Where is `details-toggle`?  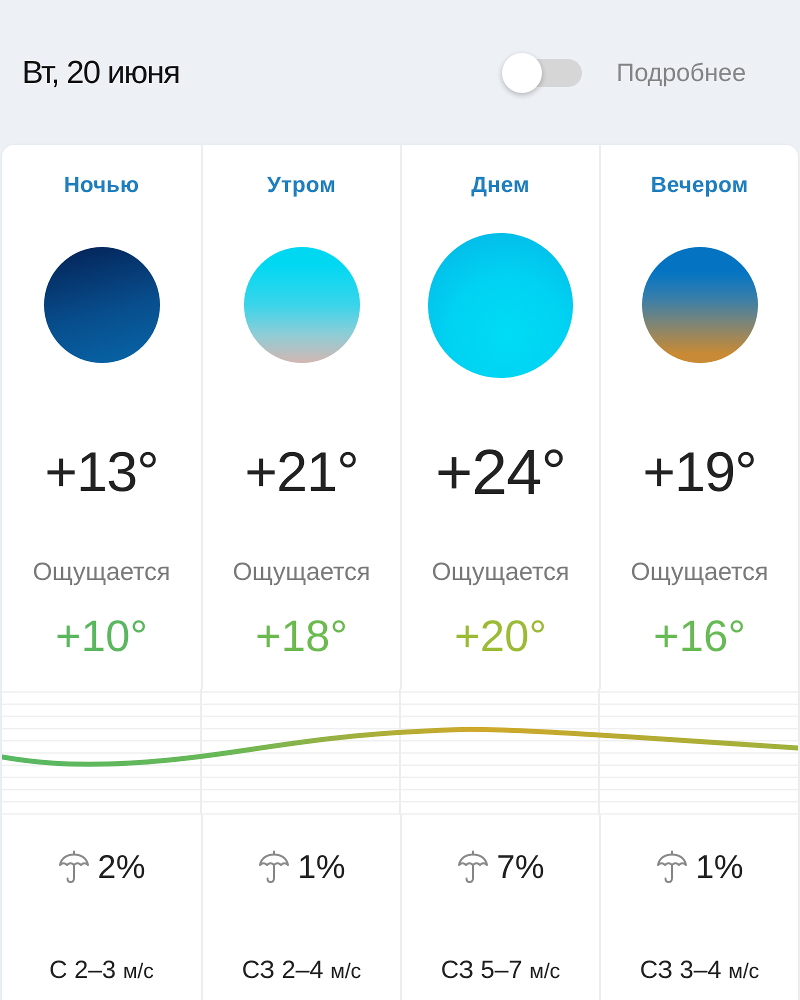
details-toggle is located at coordinates (542, 73).